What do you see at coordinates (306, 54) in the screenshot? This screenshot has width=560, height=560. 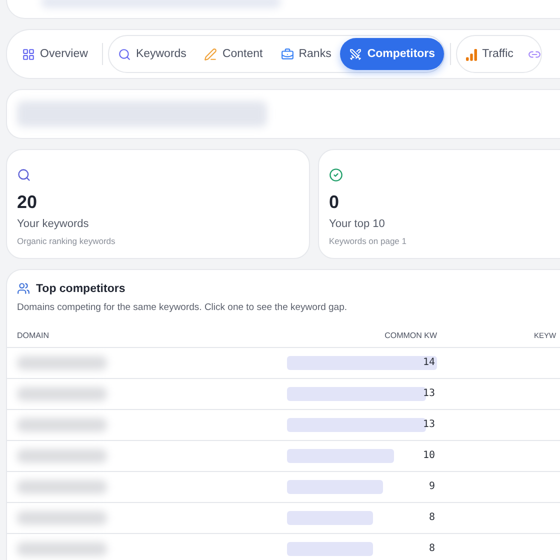 I see `nav-tab: Ranks` at bounding box center [306, 54].